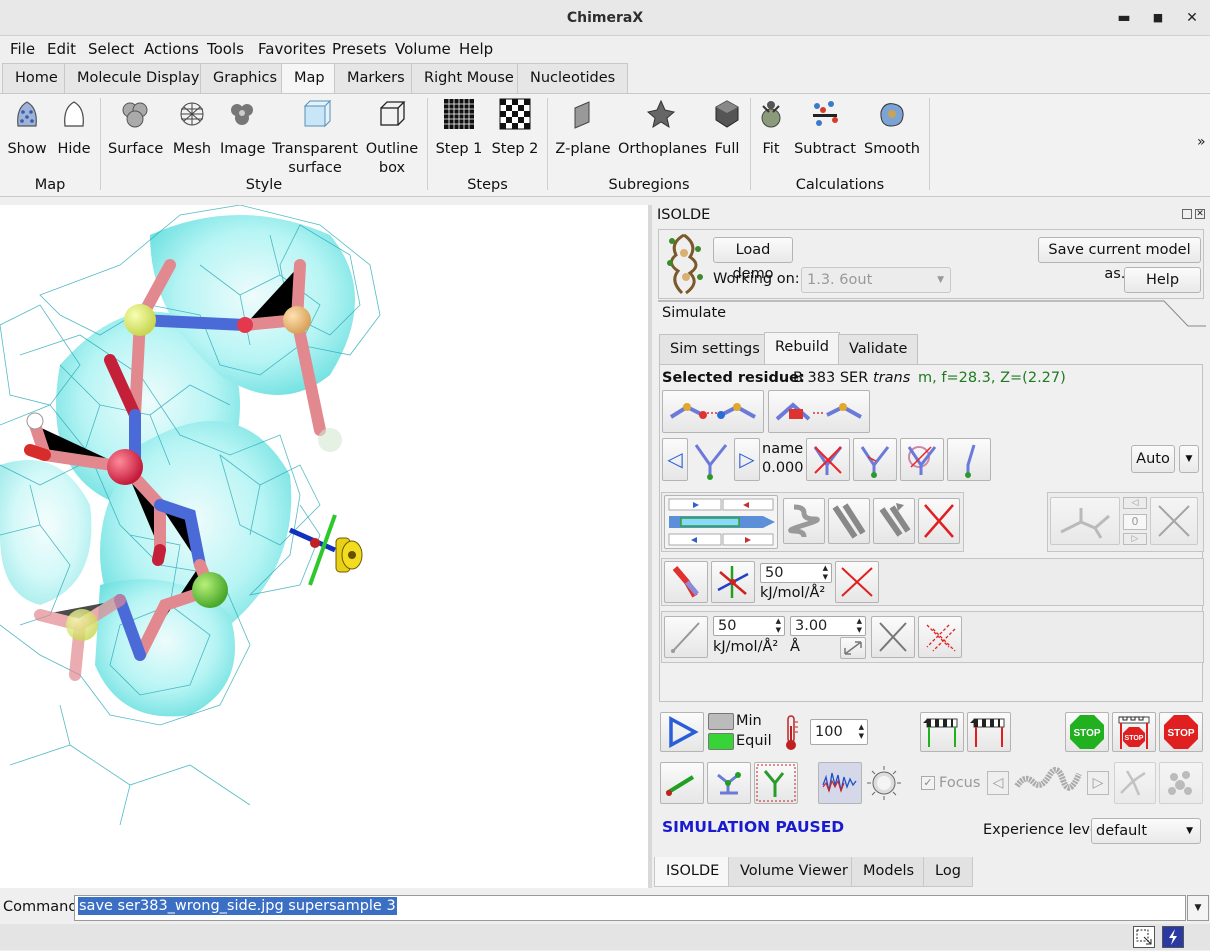  I want to click on previous-rotamer-button: ◁, so click(675, 459).